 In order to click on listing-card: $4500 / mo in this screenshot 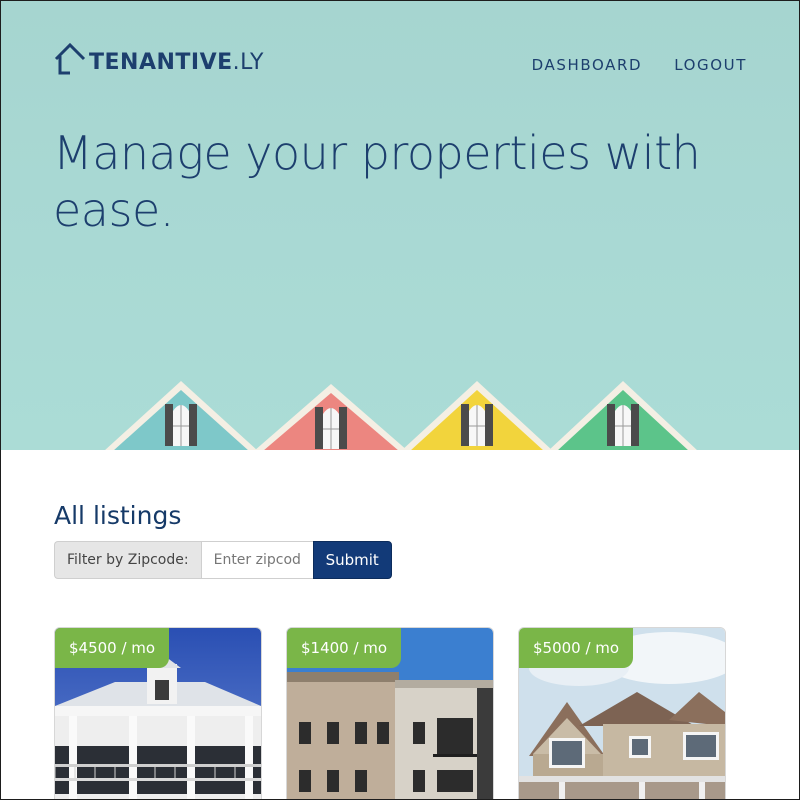, I will do `click(158, 713)`.